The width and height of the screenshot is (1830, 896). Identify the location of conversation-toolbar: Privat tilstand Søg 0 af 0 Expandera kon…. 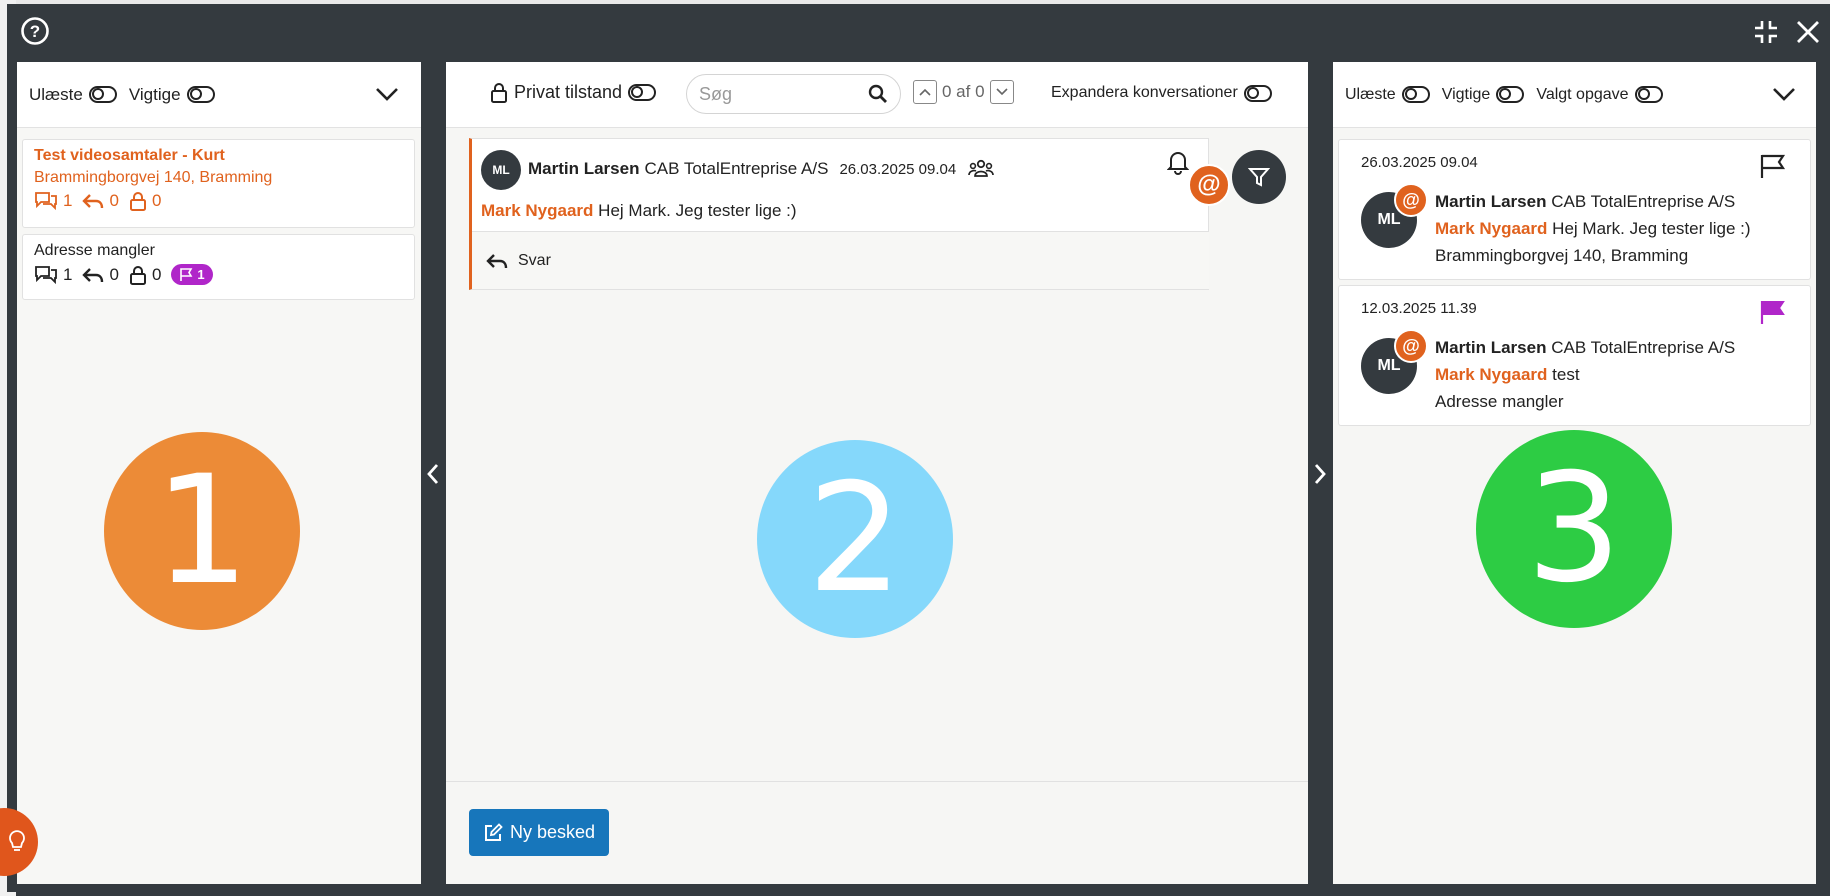
(877, 95).